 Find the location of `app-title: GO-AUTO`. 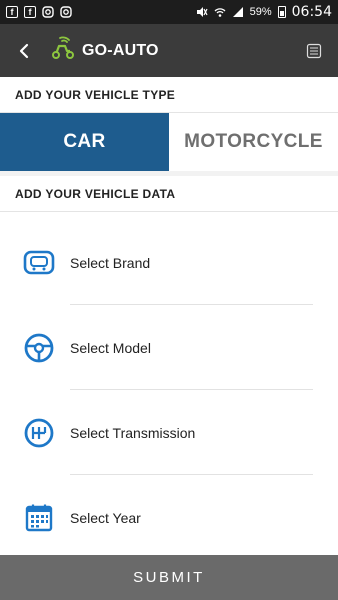

app-title: GO-AUTO is located at coordinates (120, 50).